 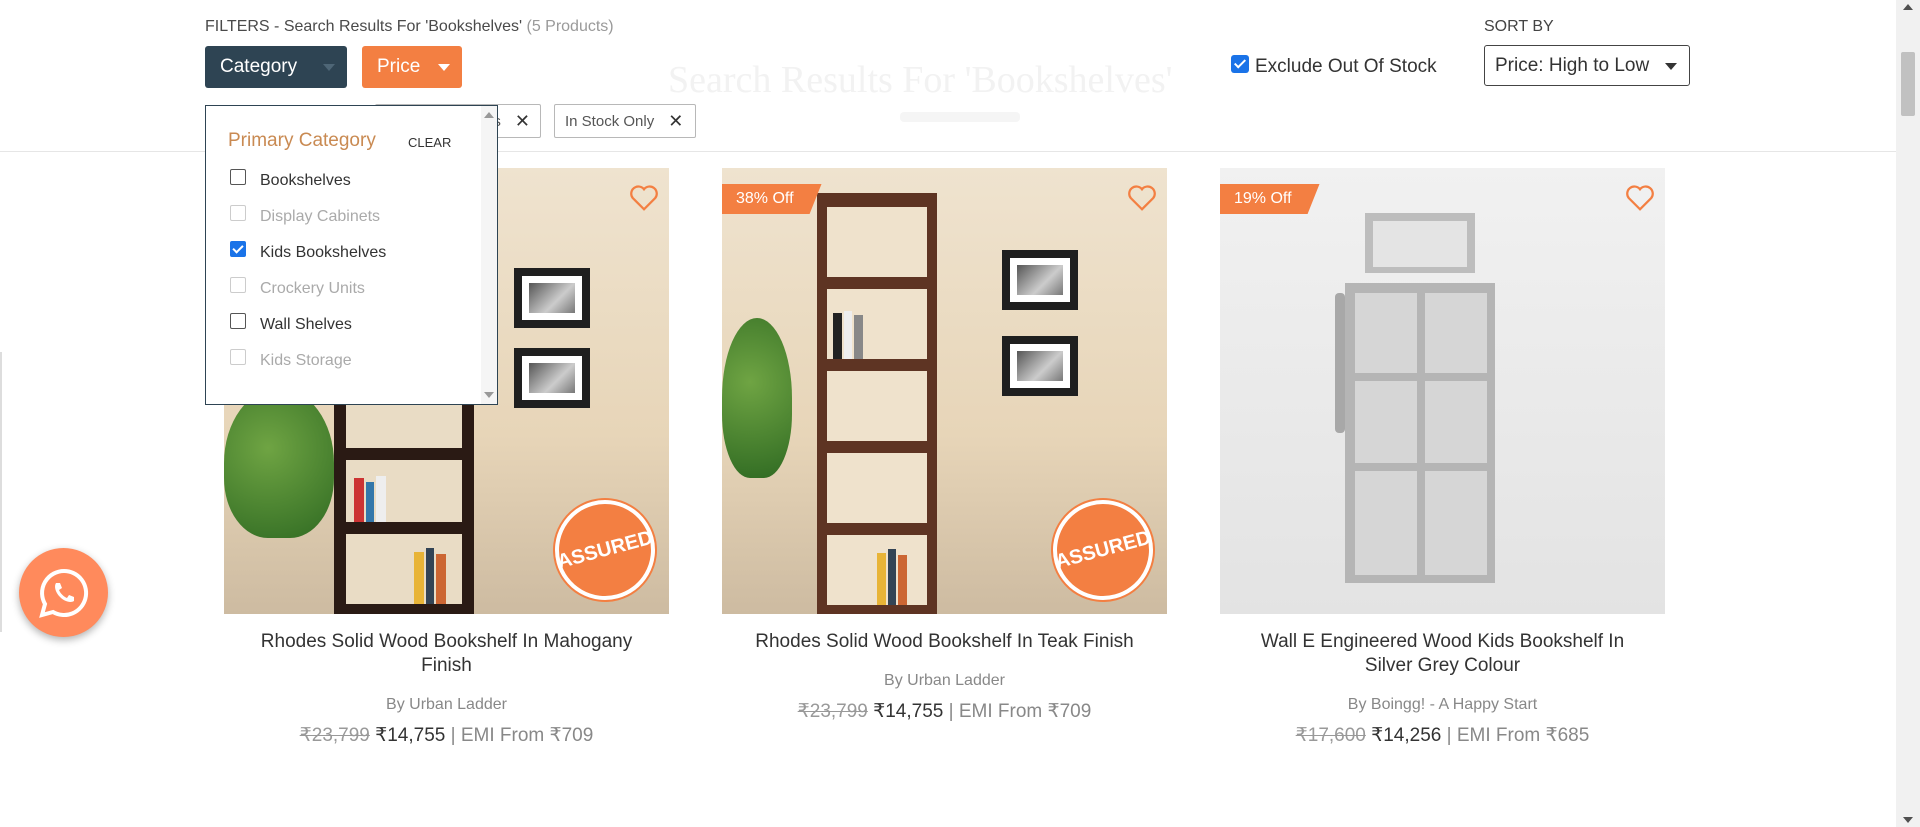 I want to click on whatsapp-icon, so click(x=63, y=593).